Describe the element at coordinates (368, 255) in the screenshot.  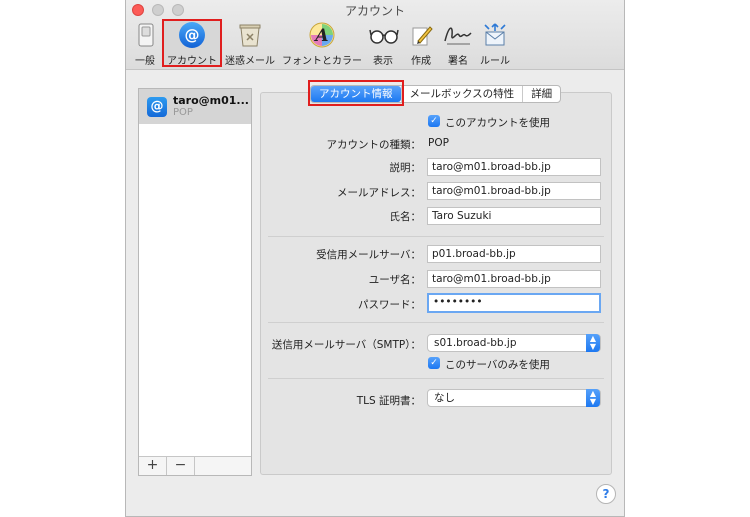
I see `incoming-server-label: 受信用メールサーバ：` at that location.